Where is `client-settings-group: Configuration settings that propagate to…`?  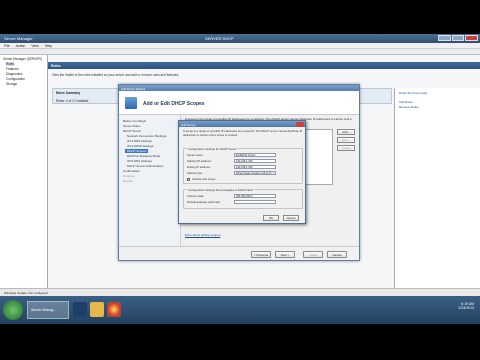 client-settings-group: Configuration settings that propagate to… is located at coordinates (243, 198).